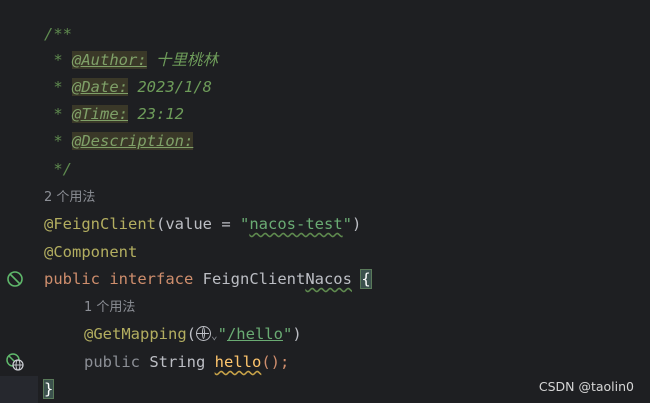  Describe the element at coordinates (203, 224) in the screenshot. I see `code-line-7: @FeignClient(value = "nacos-test")` at that location.